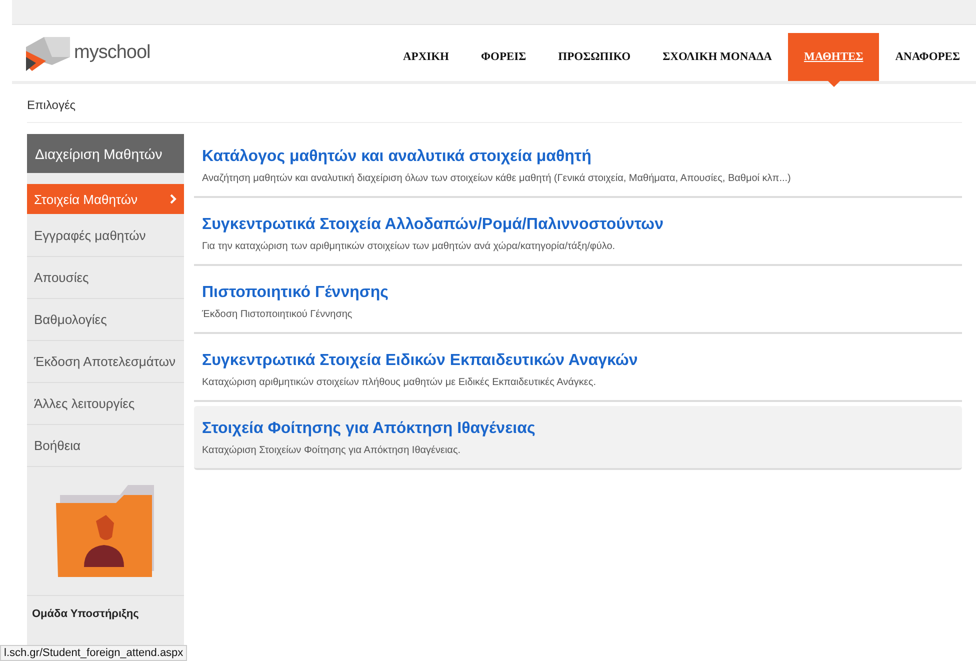 This screenshot has height=661, width=976. Describe the element at coordinates (578, 293) in the screenshot. I see `option-link: Πιστοποιητικό Γέννησης` at that location.